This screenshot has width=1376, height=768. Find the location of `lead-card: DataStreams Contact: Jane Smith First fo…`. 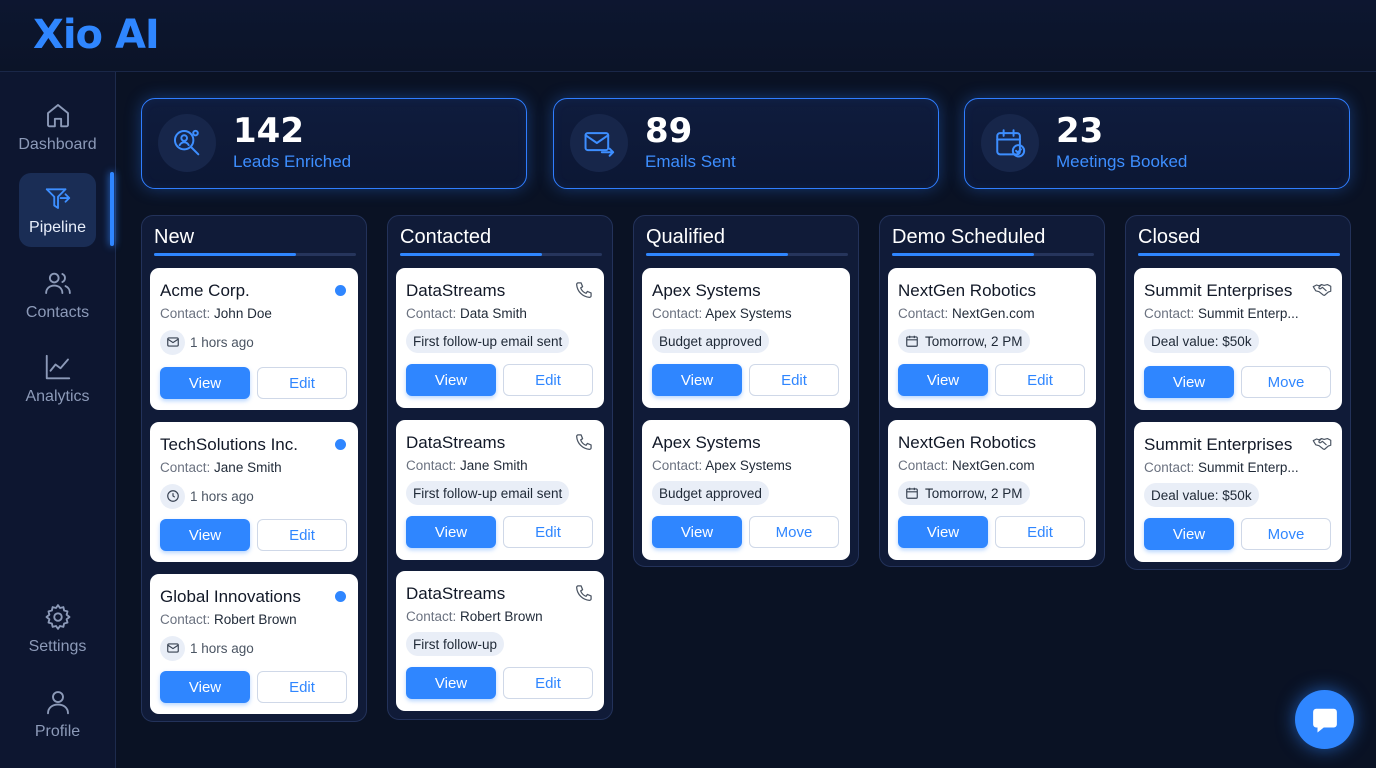

lead-card: DataStreams Contact: Jane Smith First fo… is located at coordinates (500, 490).